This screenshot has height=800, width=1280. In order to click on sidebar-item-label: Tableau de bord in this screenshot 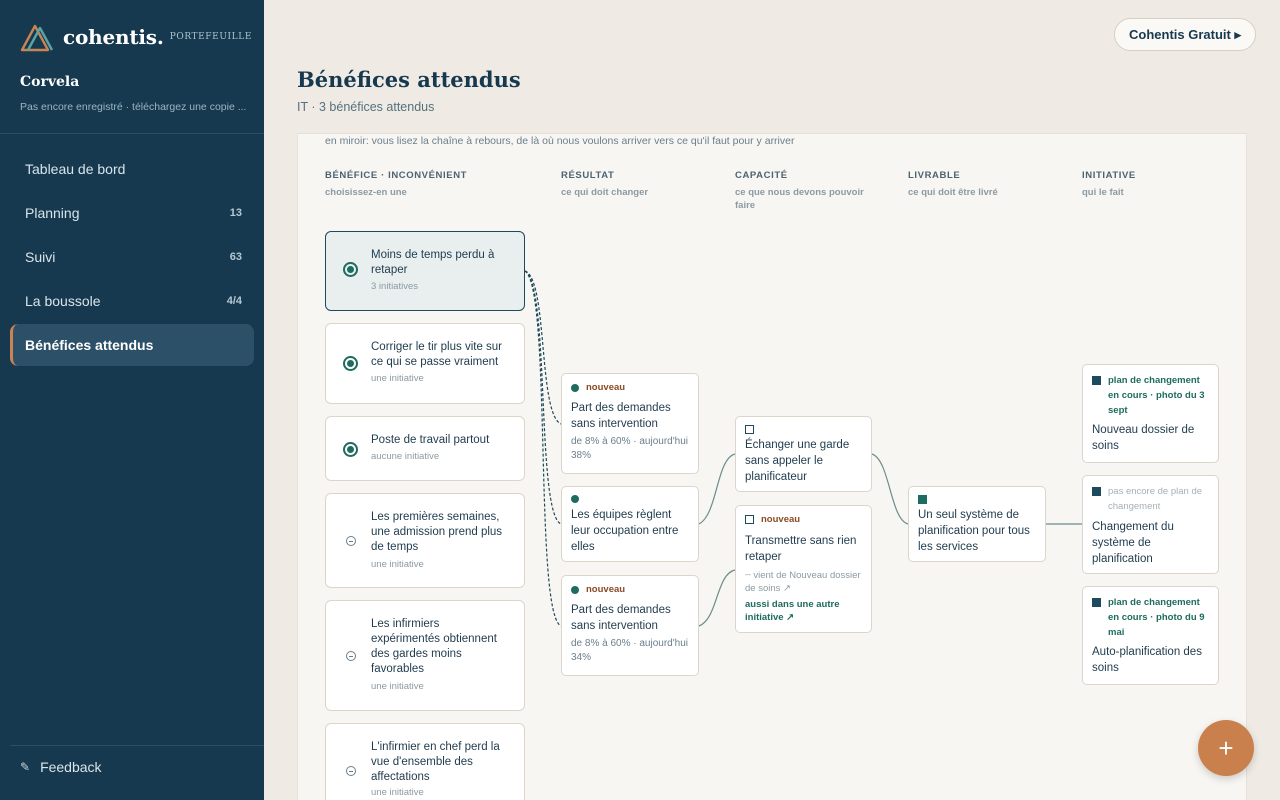, I will do `click(75, 169)`.